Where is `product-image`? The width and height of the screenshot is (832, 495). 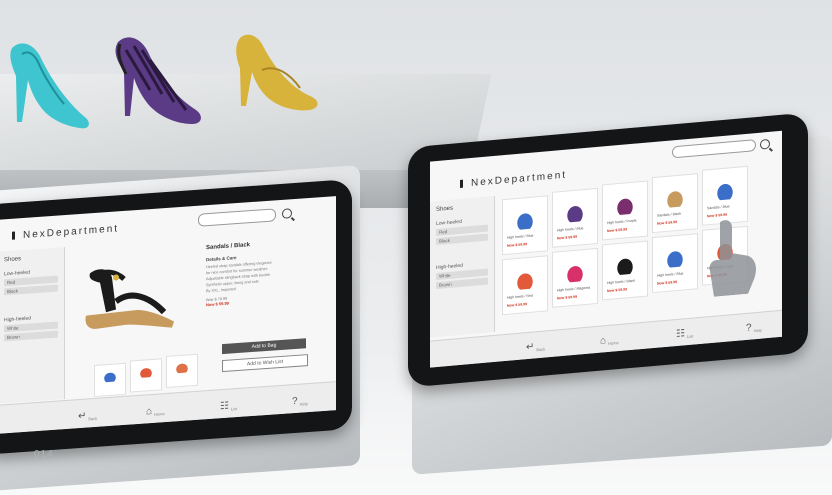
product-image is located at coordinates (129, 299).